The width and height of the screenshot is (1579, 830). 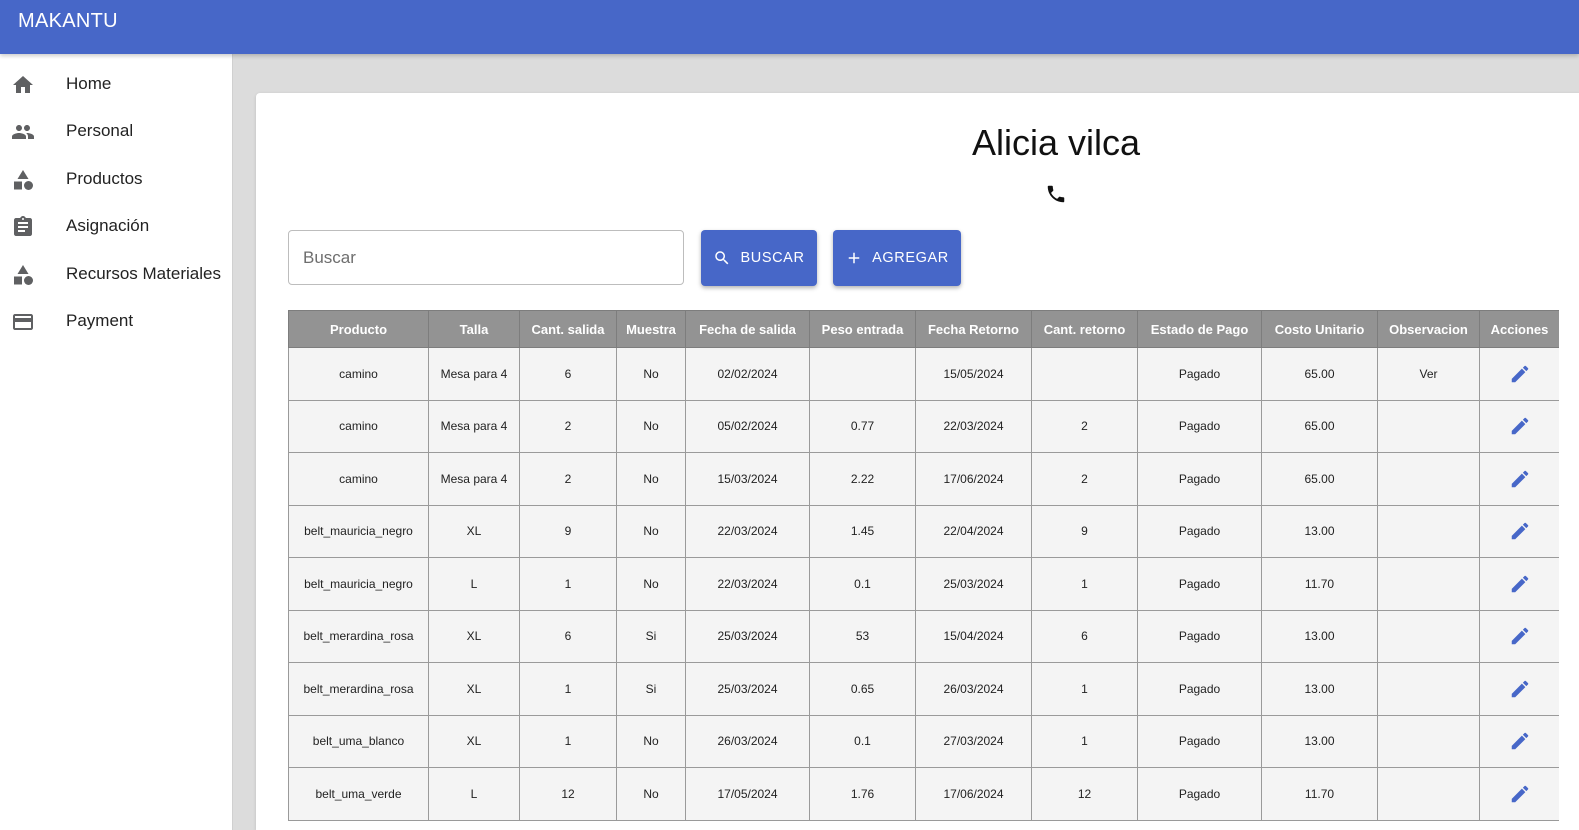 I want to click on search-input, so click(x=486, y=257).